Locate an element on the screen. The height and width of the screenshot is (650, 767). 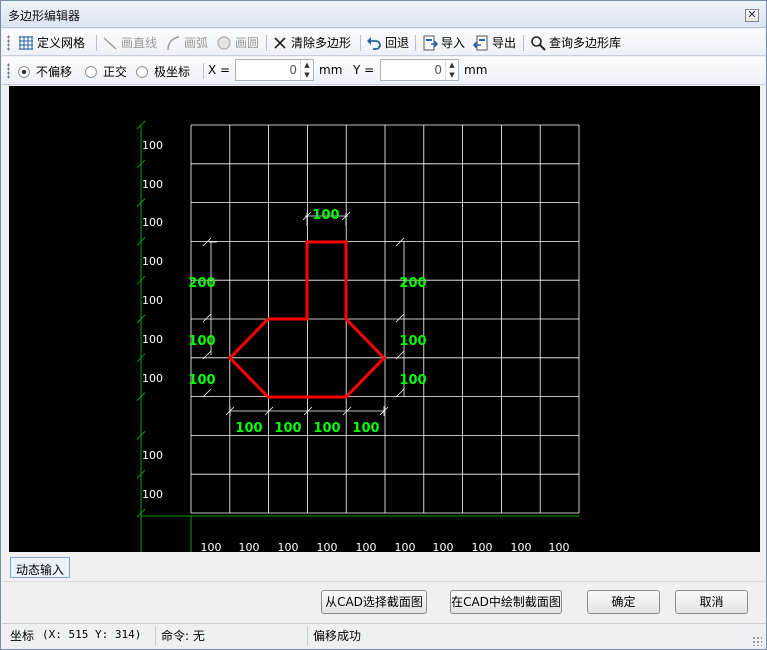
export-button: 导出 is located at coordinates (494, 42).